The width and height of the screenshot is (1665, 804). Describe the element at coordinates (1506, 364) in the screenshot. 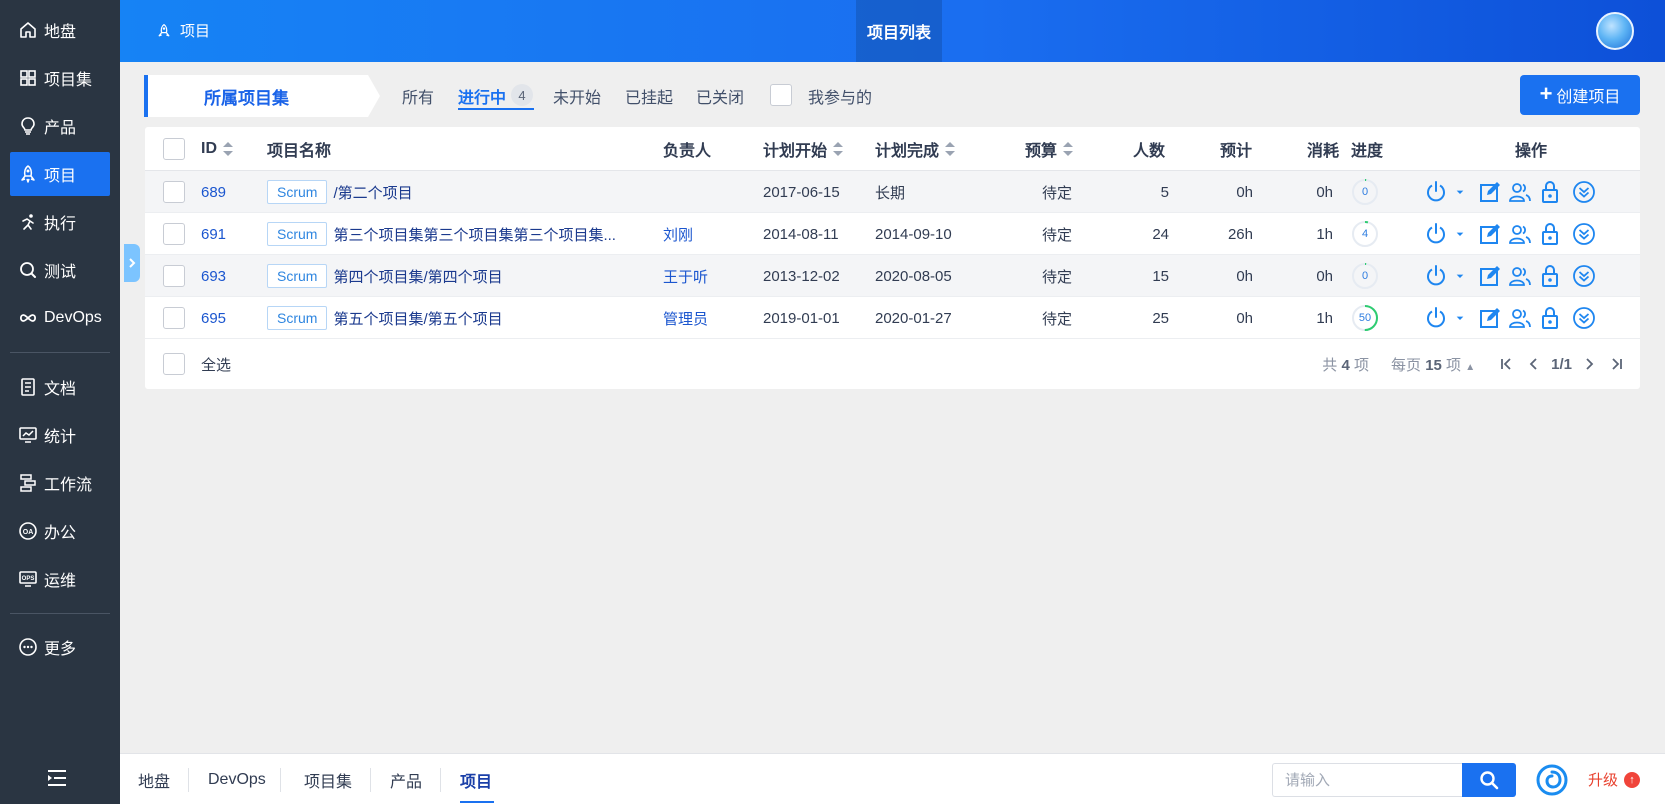

I see `first-page-button` at that location.